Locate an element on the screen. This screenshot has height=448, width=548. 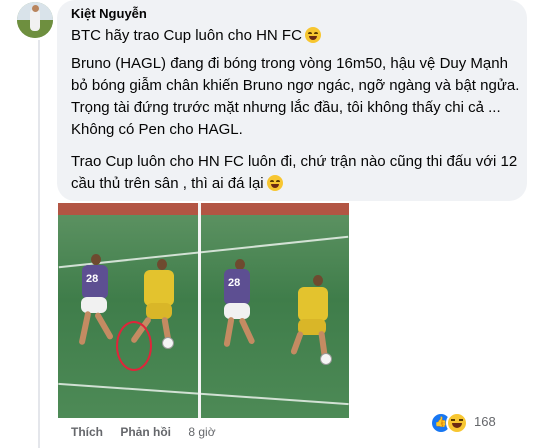
image-divider is located at coordinates (199, 310).